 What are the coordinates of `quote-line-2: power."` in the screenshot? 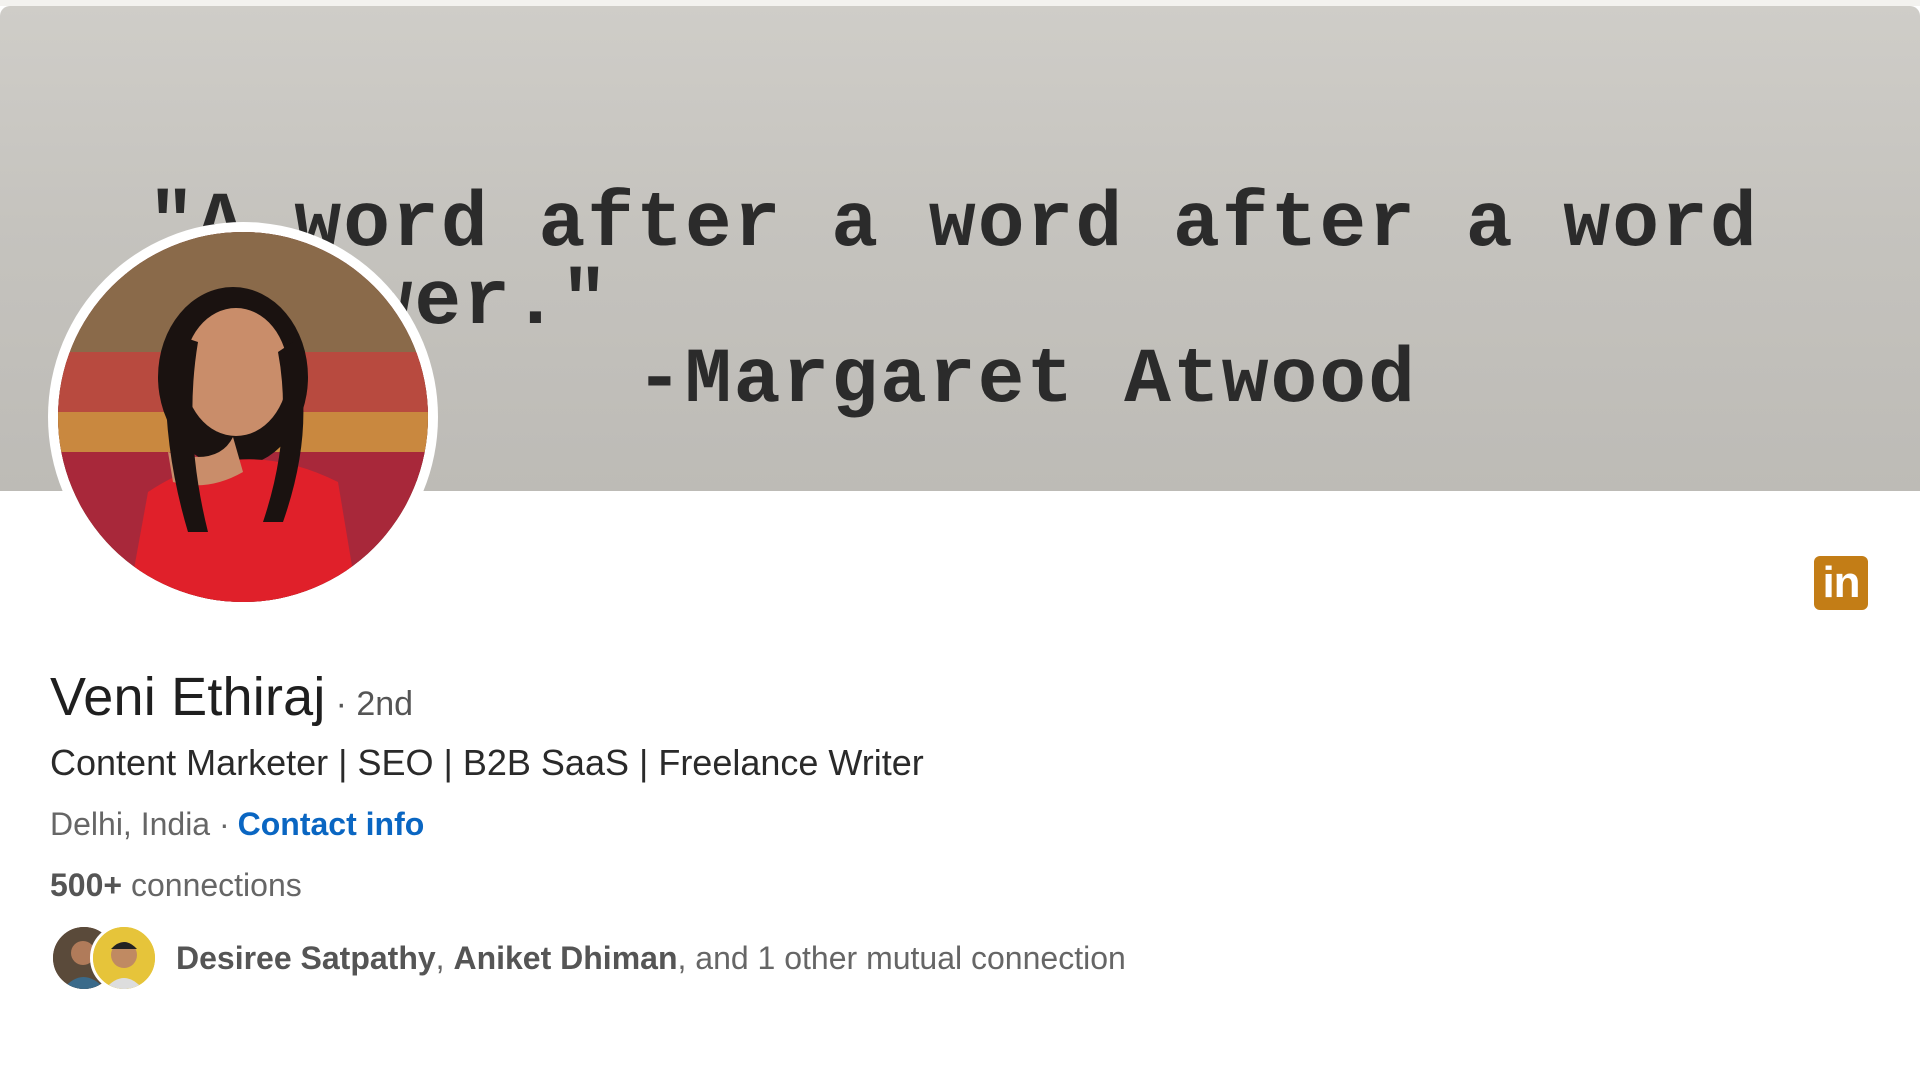 It's located at (439, 303).